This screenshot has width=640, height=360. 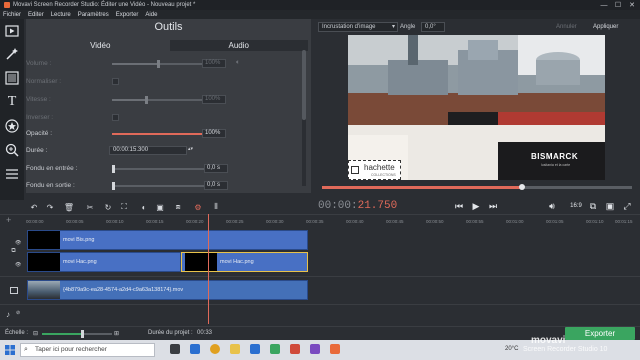 I want to click on cancel-button: Annuler, so click(x=566, y=27).